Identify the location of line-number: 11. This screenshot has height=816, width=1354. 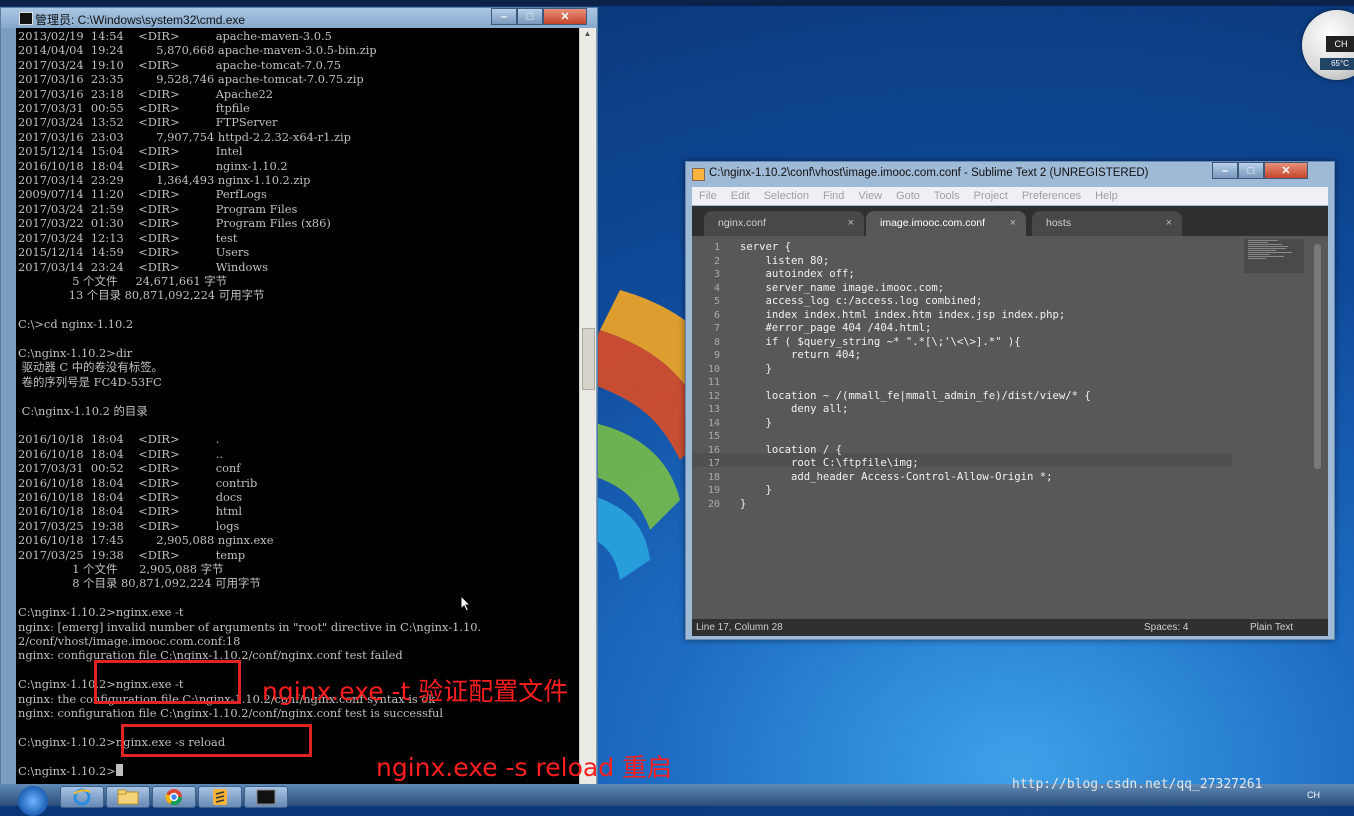
(713, 382).